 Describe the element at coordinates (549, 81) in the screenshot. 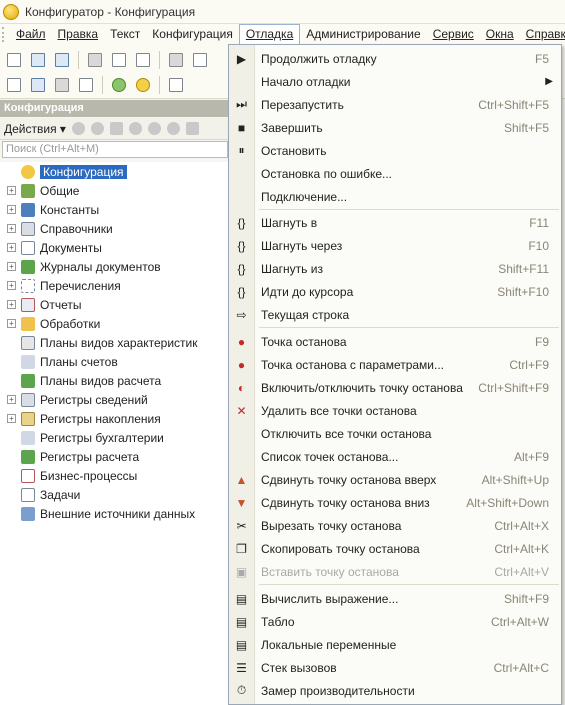

I see `submenu-arrow-icon: ▶` at that location.